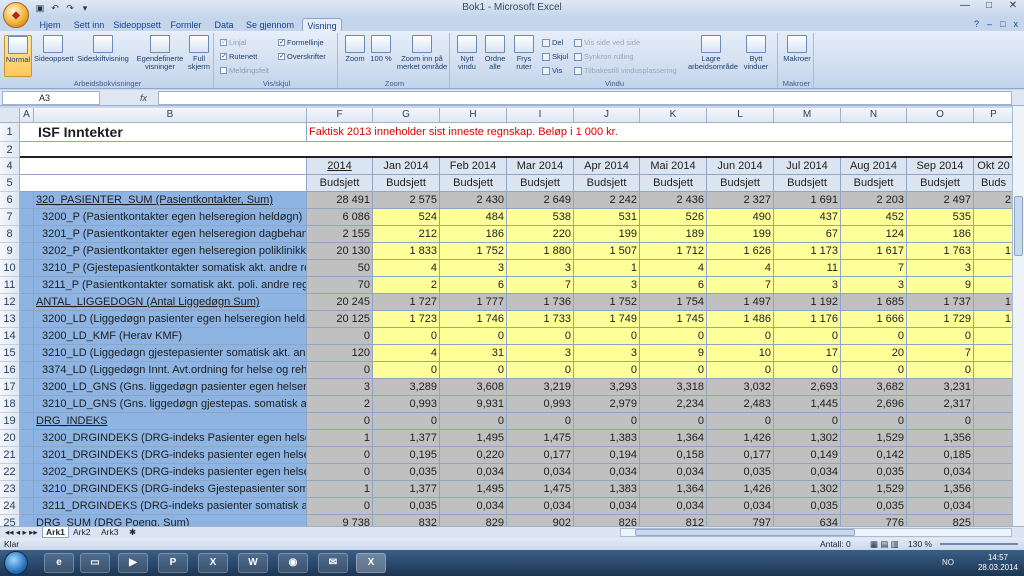 This screenshot has height=576, width=1024. What do you see at coordinates (874, 353) in the screenshot?
I see `value-cell: 20` at bounding box center [874, 353].